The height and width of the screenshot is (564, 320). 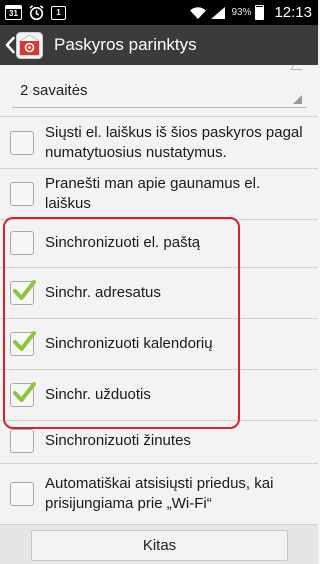 What do you see at coordinates (198, 12) in the screenshot?
I see `wifi-icon` at bounding box center [198, 12].